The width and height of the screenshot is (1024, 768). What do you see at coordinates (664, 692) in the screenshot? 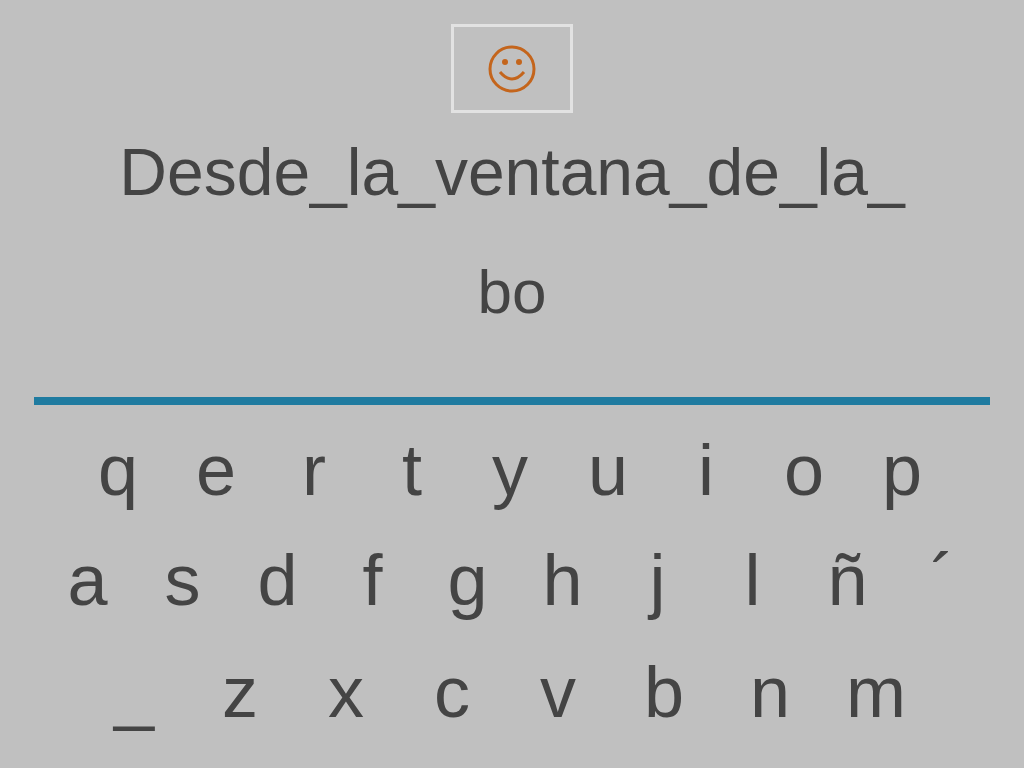
I see `letter-key: b` at bounding box center [664, 692].